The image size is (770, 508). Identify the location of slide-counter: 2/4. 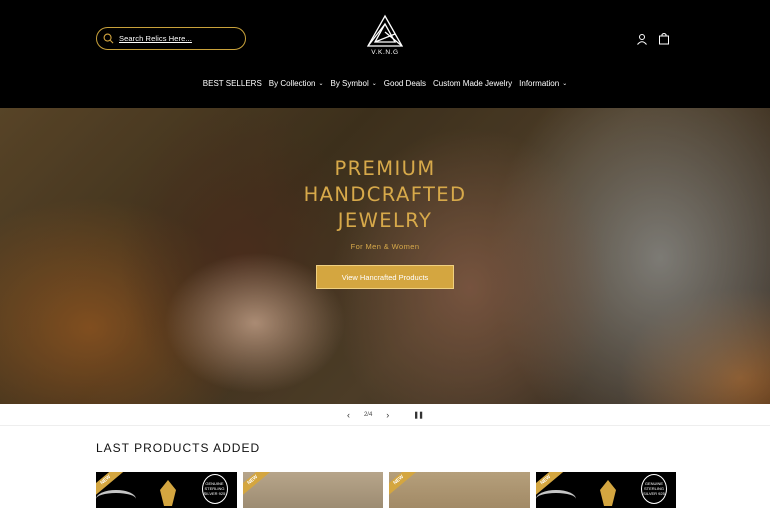
(368, 414).